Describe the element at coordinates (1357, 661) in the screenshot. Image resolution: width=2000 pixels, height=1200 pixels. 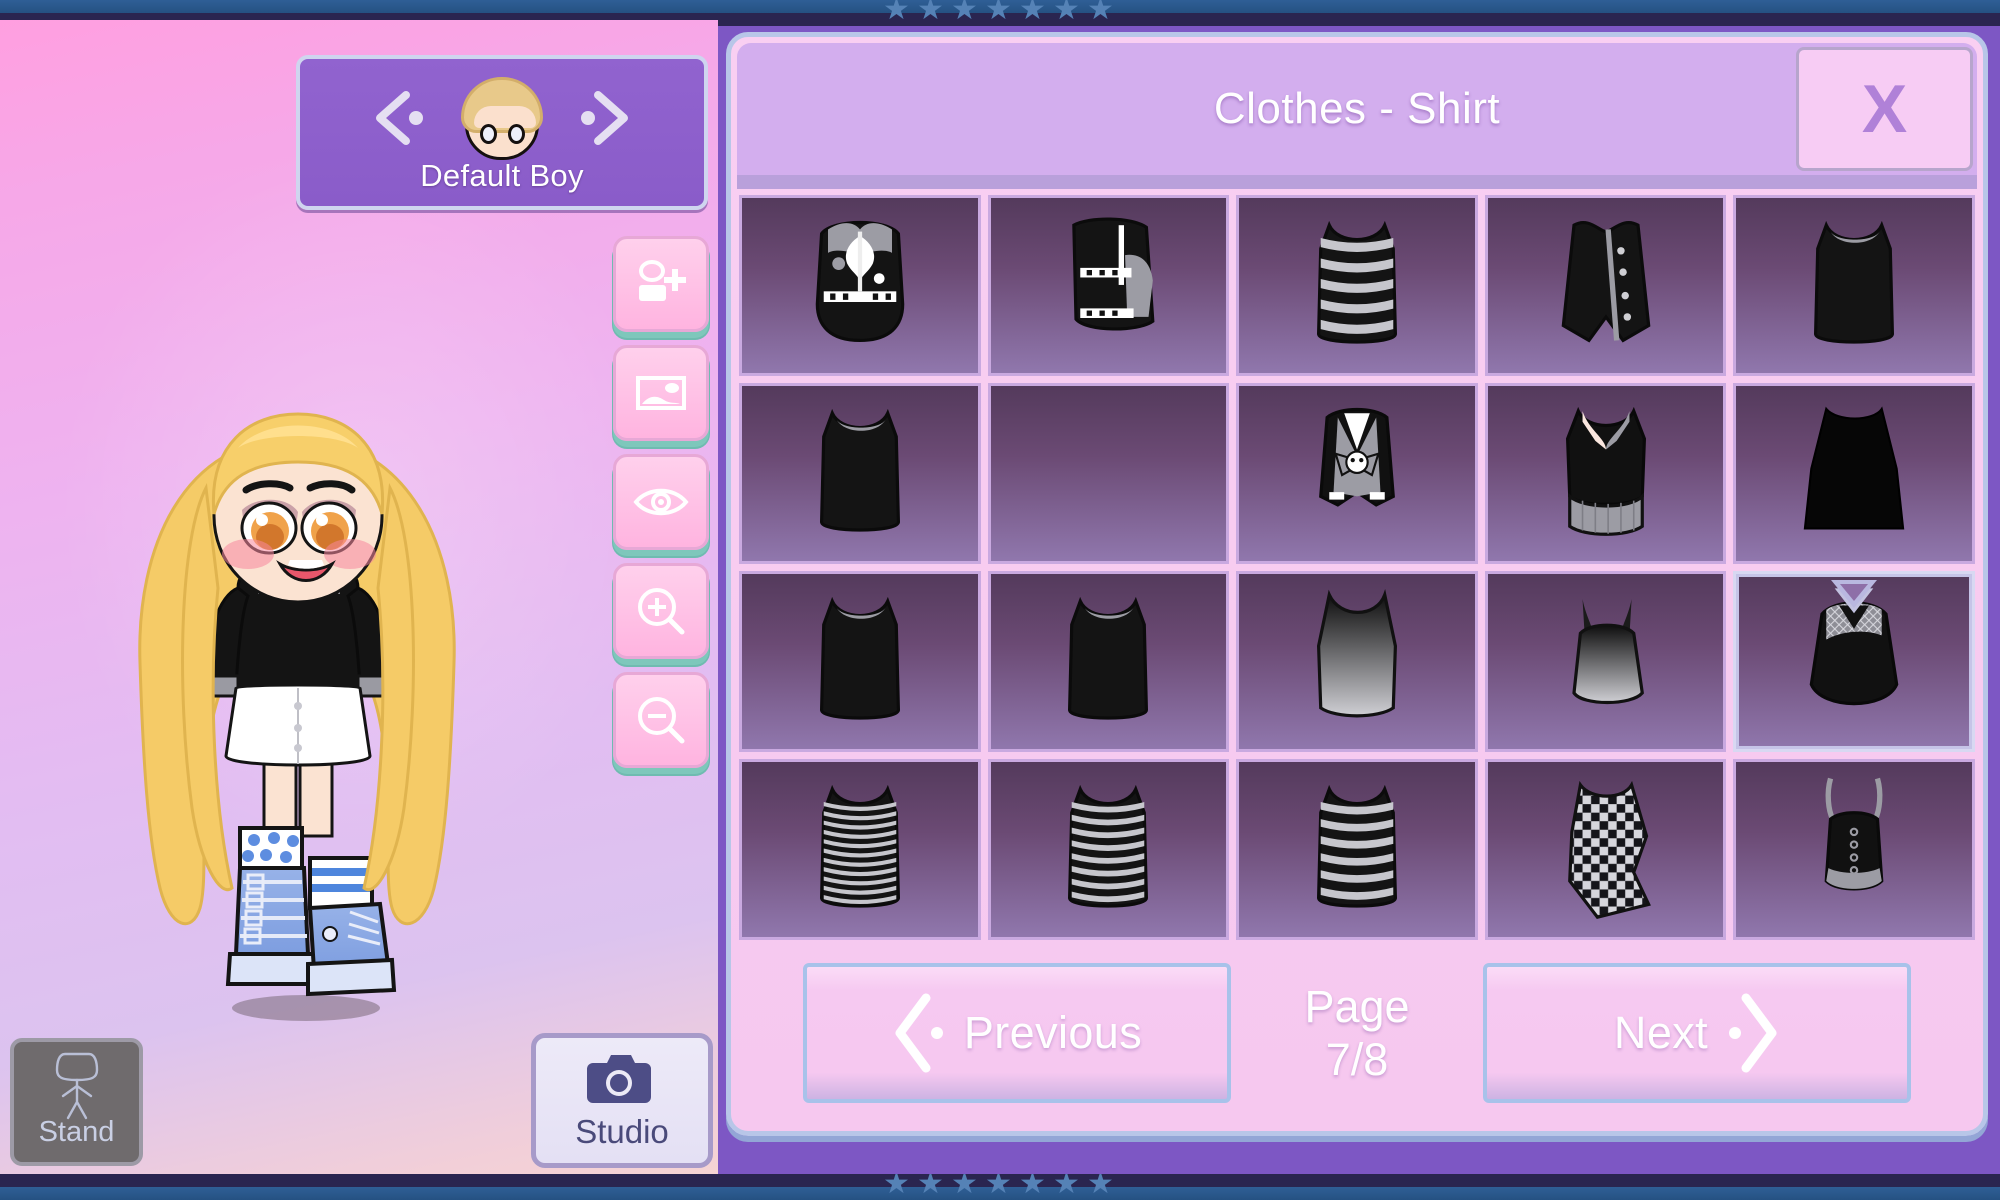
I see `clothes-item-gradient-halter-top` at that location.